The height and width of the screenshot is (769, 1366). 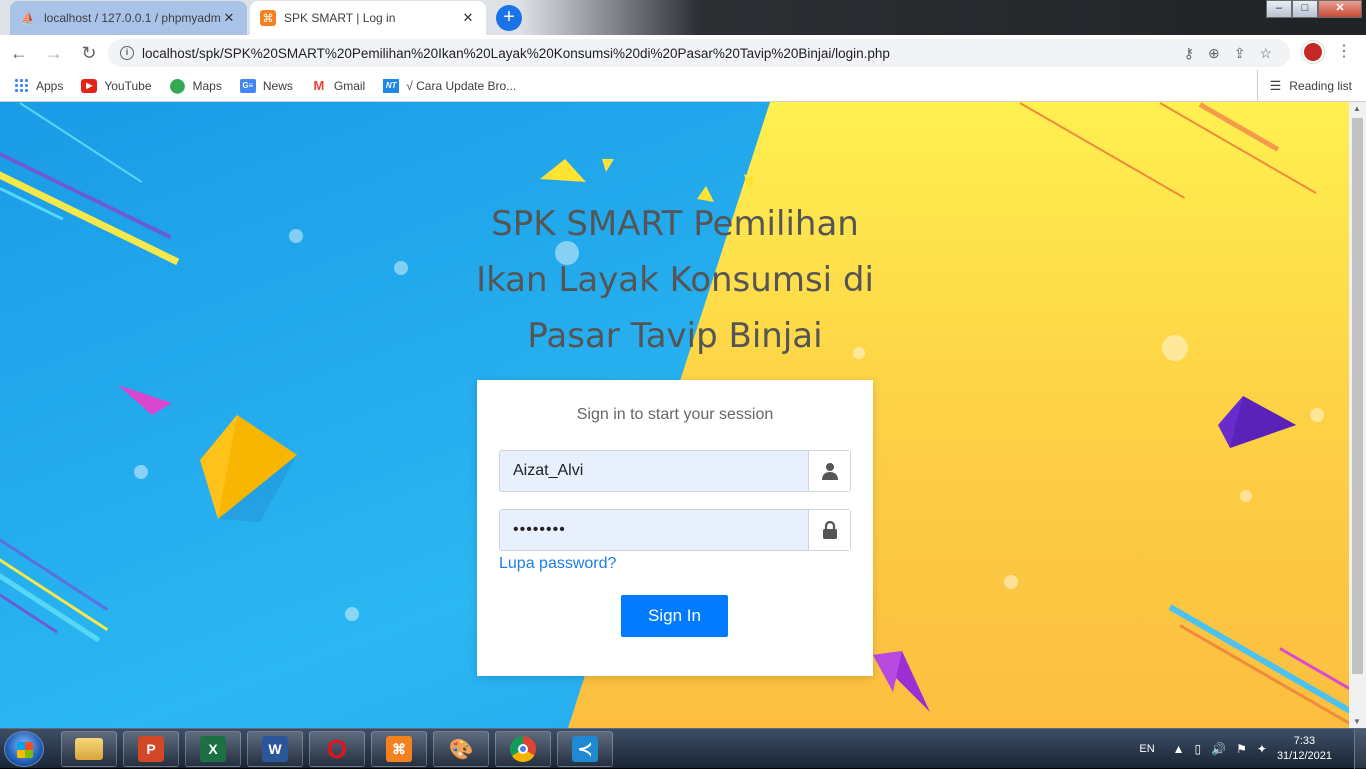 I want to click on key-icon: ⚷, so click(x=1189, y=53).